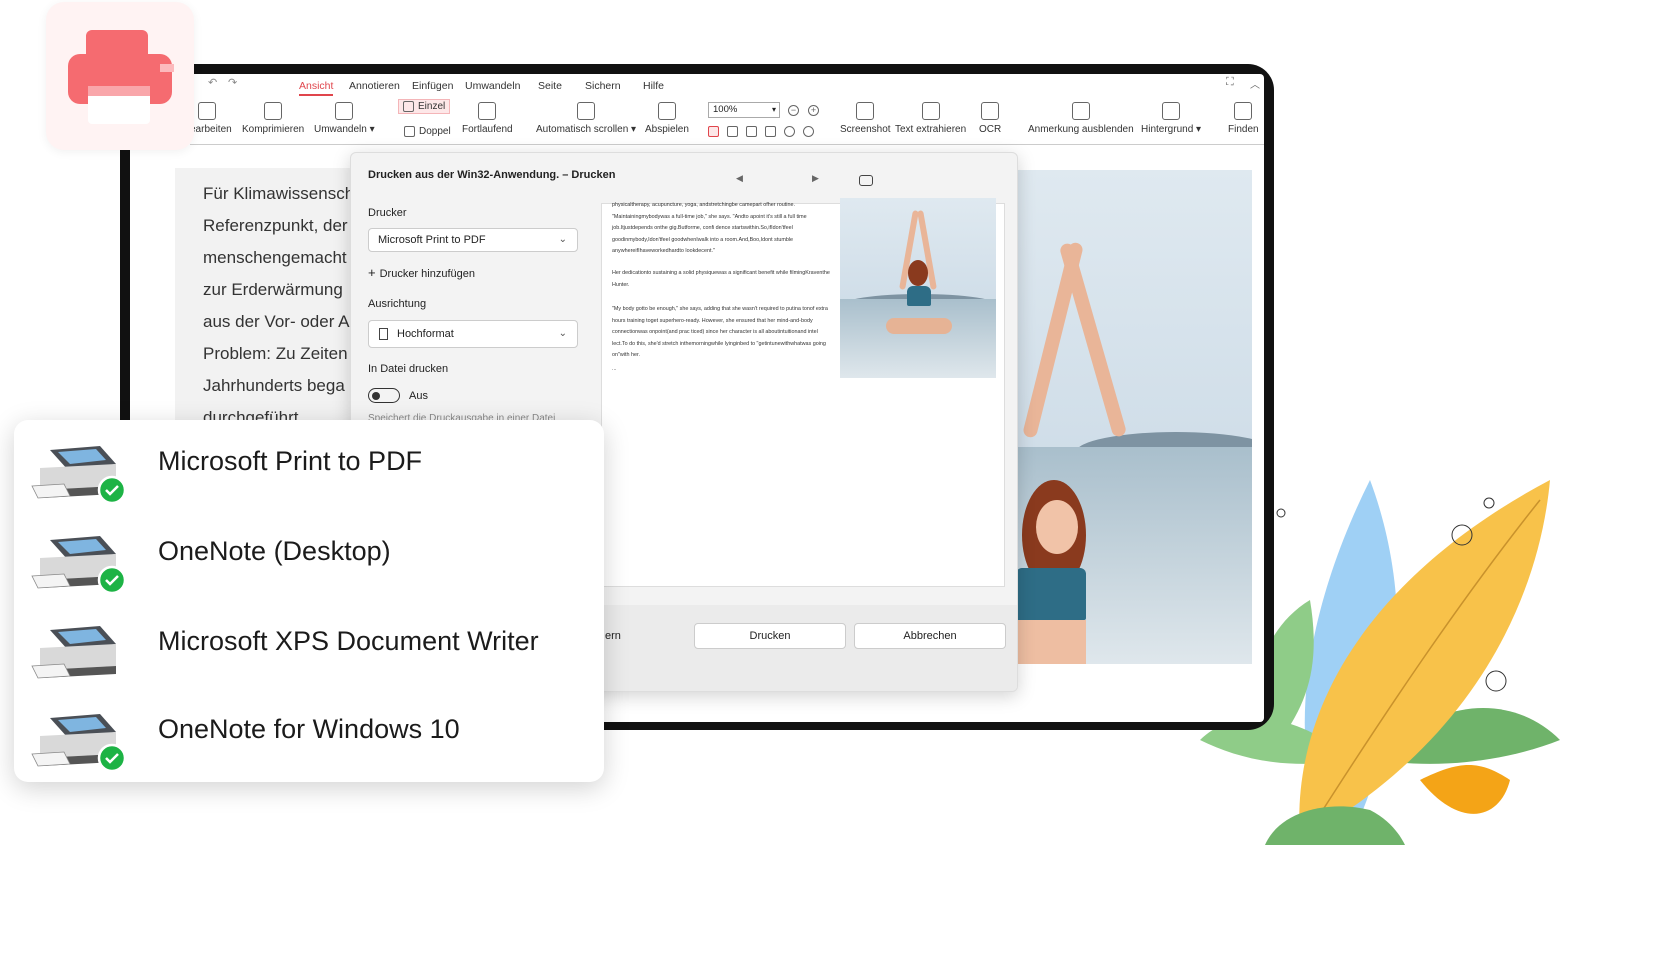 The height and width of the screenshot is (956, 1664). What do you see at coordinates (273, 289) in the screenshot?
I see `doc-line: zur Erderwärmung` at bounding box center [273, 289].